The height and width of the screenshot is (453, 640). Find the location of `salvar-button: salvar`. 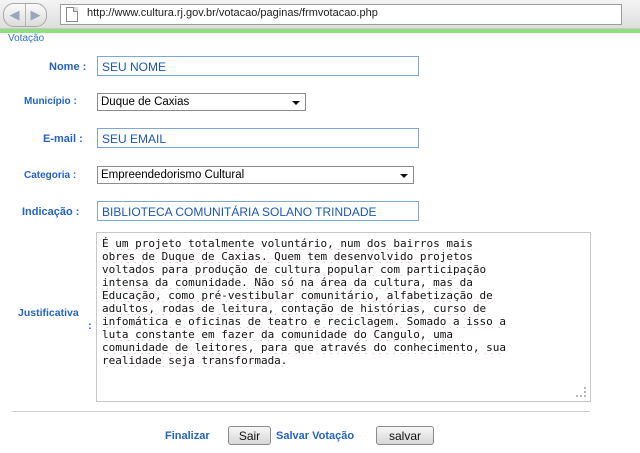

salvar-button: salvar is located at coordinates (405, 435).